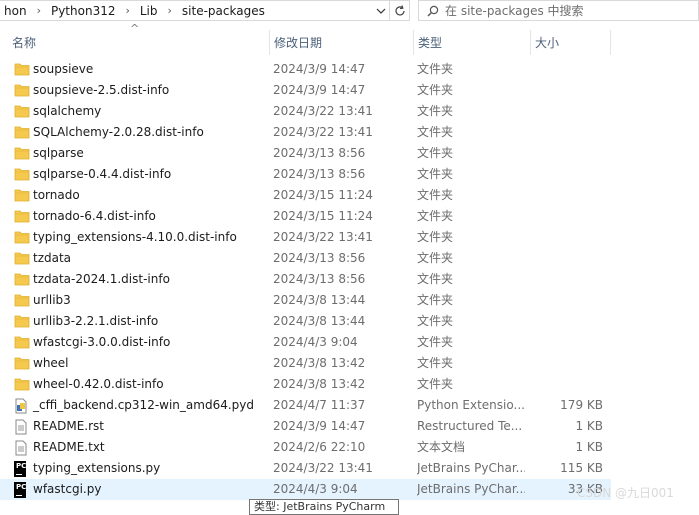  I want to click on file-name: soupsieve, so click(63, 69).